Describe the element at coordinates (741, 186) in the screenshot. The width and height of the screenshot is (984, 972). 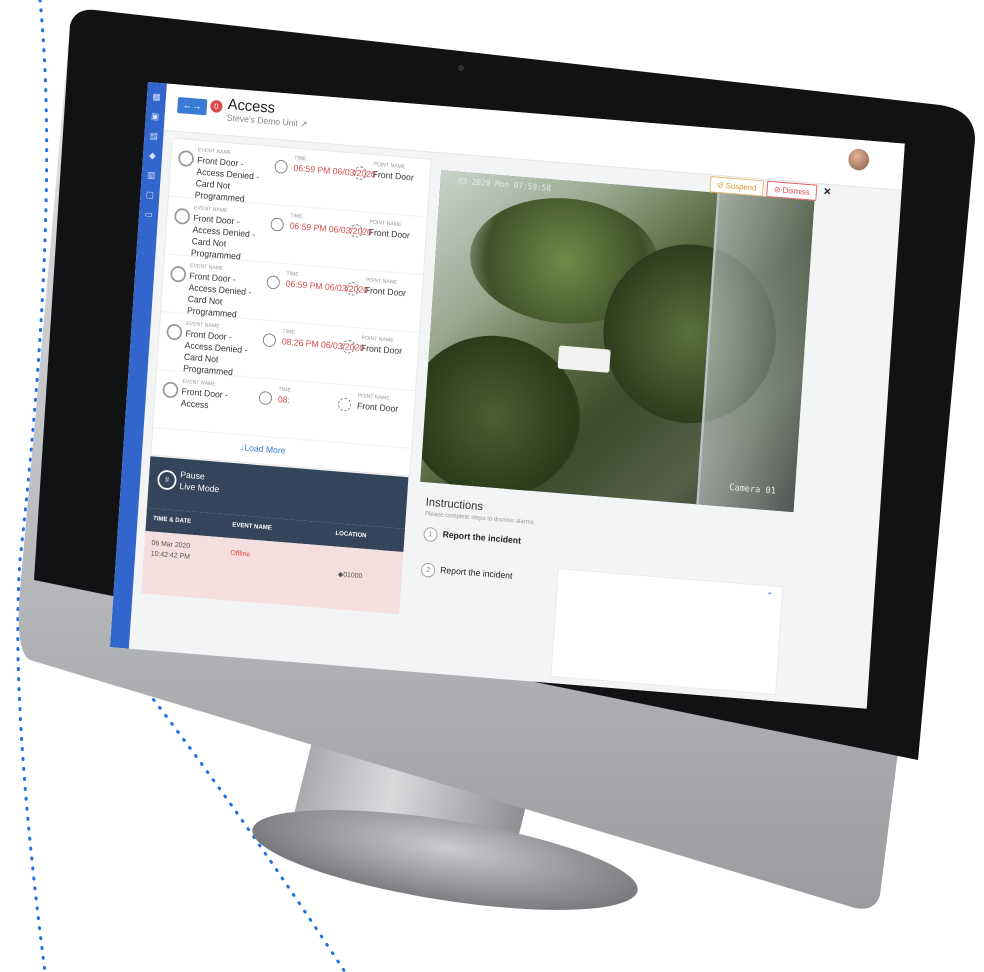
I see `suspend-label: Suspend` at that location.